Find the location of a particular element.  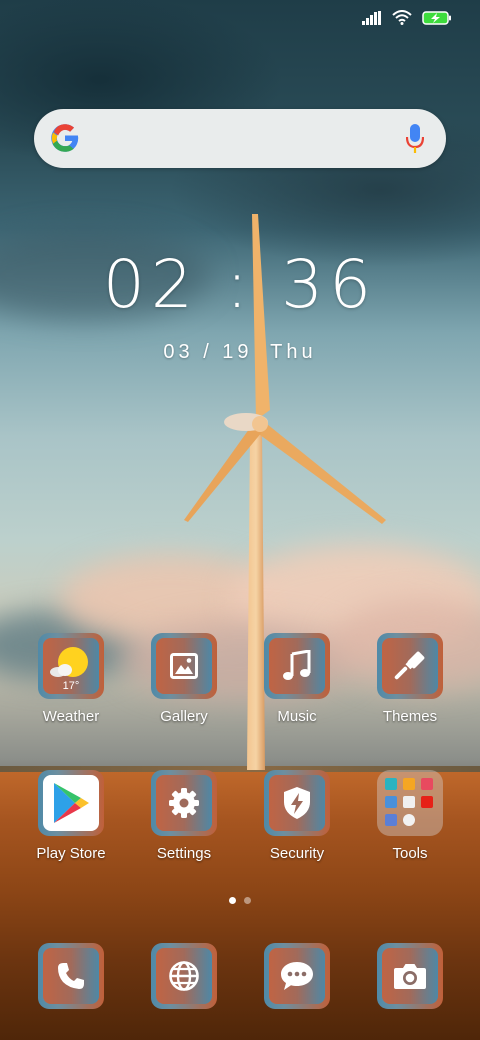

date-text: 03 / 19 is located at coordinates (208, 352).